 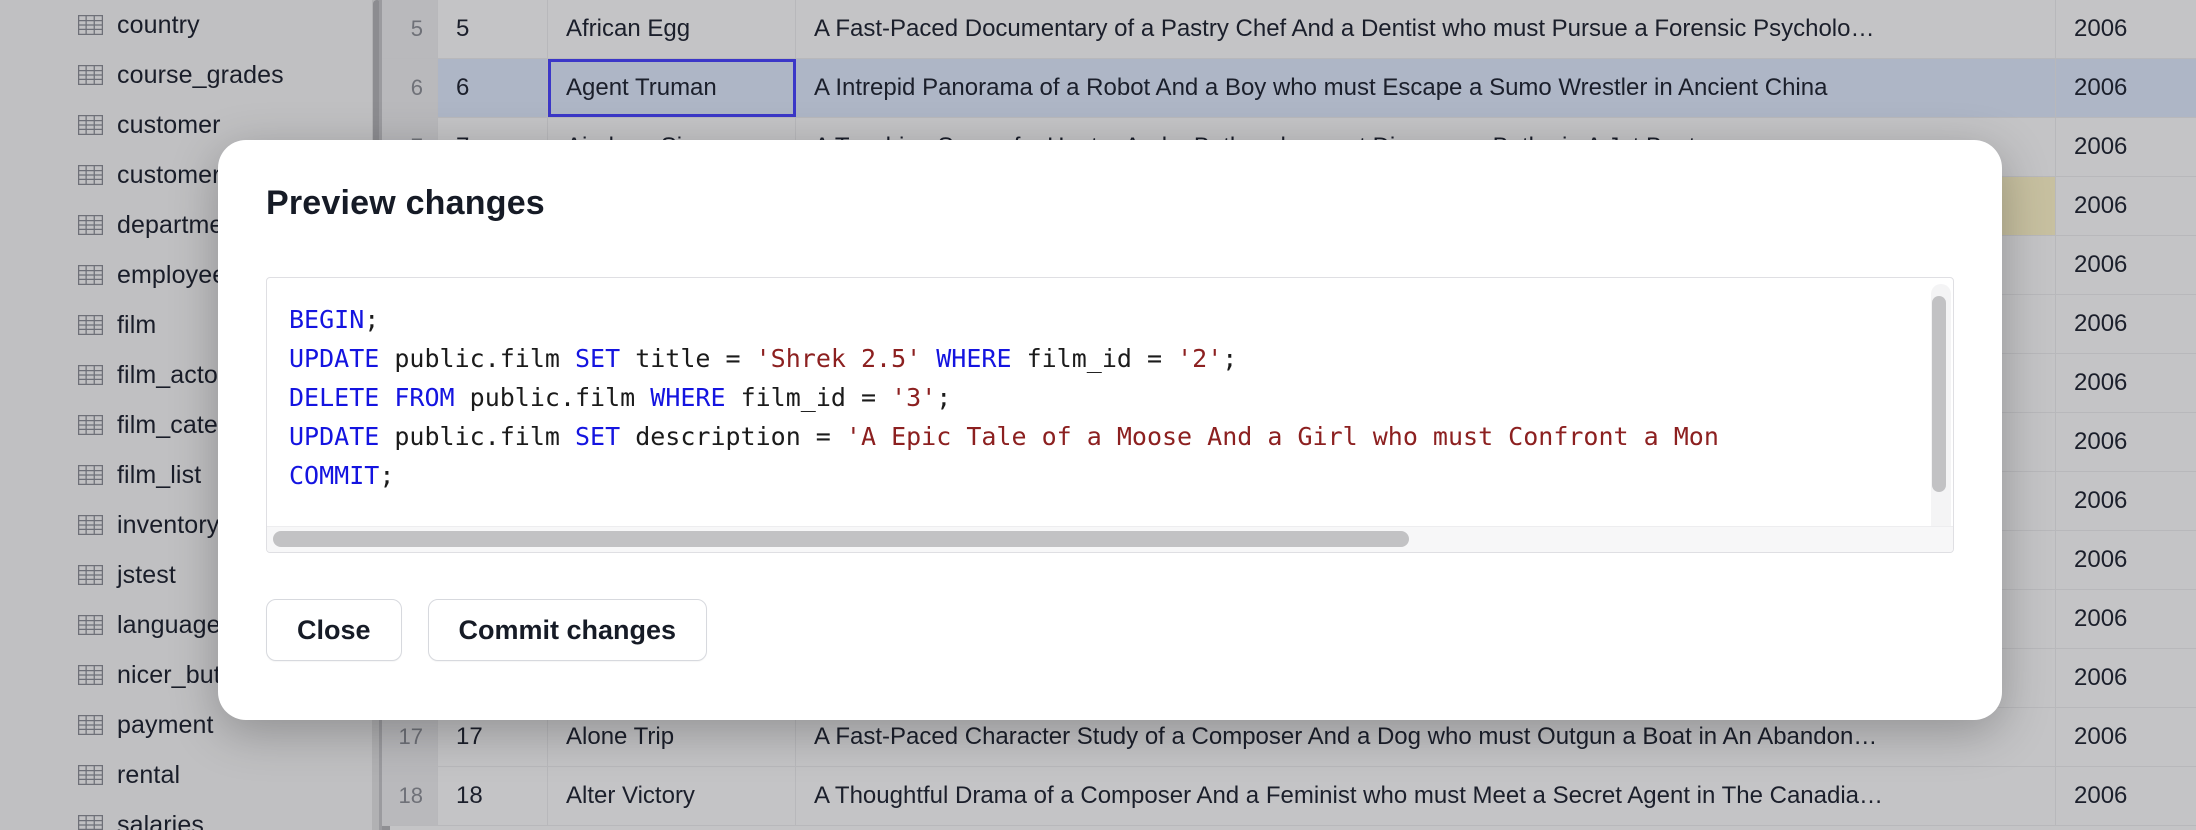 I want to click on sql-token-pun: title =, so click(x=688, y=358).